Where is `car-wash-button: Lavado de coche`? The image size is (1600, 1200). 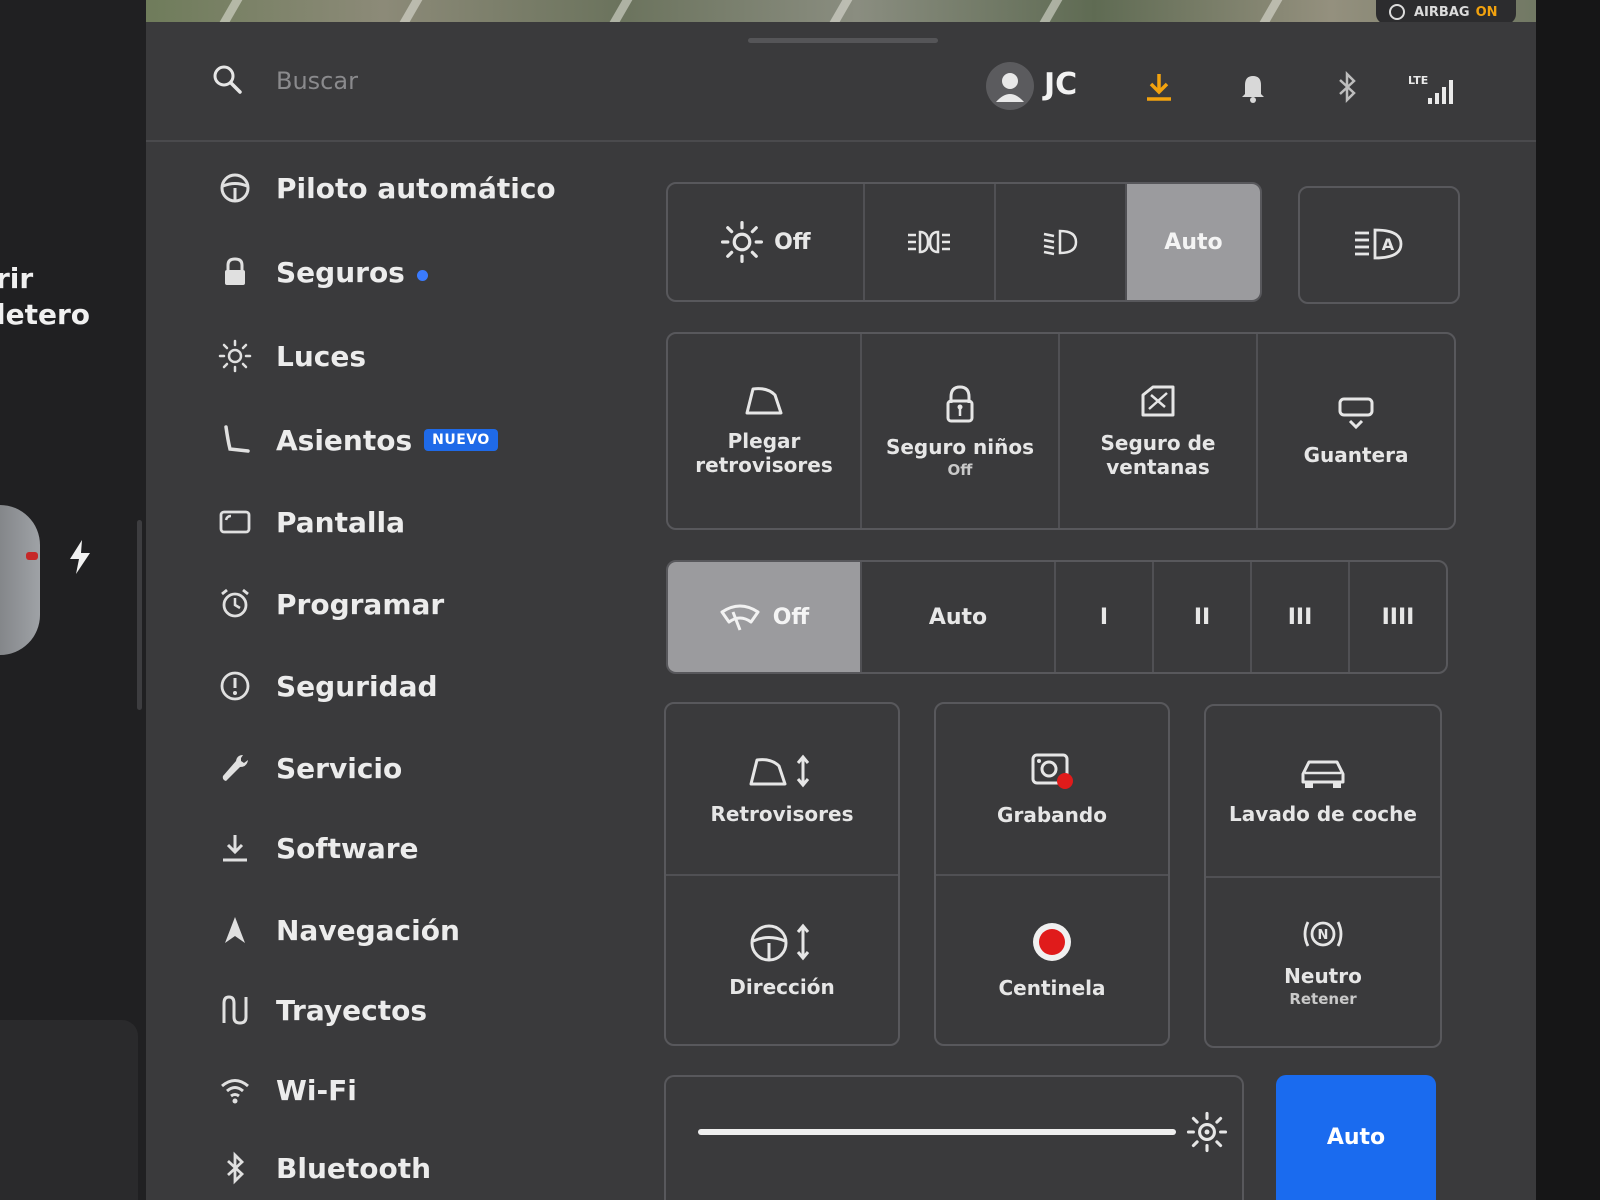 car-wash-button: Lavado de coche is located at coordinates (1323, 791).